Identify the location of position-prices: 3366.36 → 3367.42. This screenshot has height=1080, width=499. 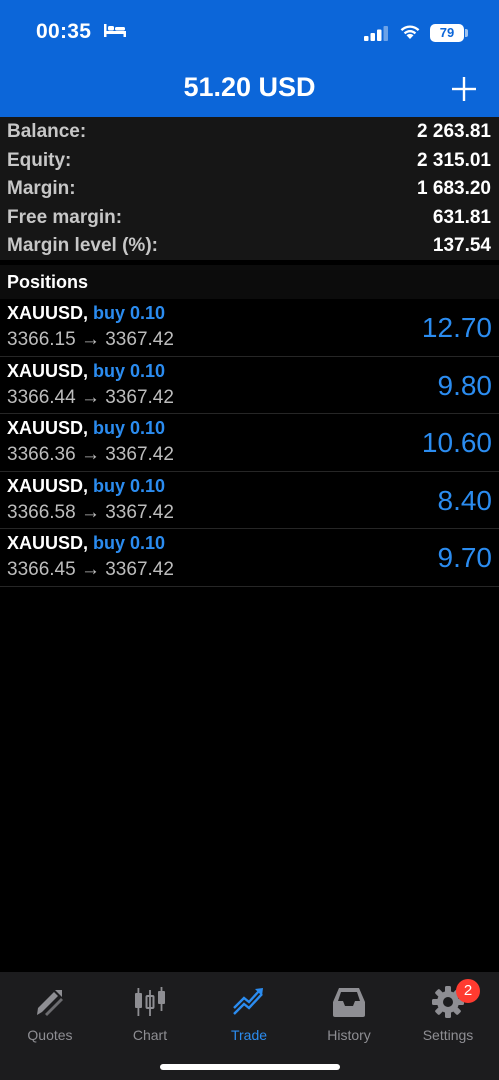
(90, 454).